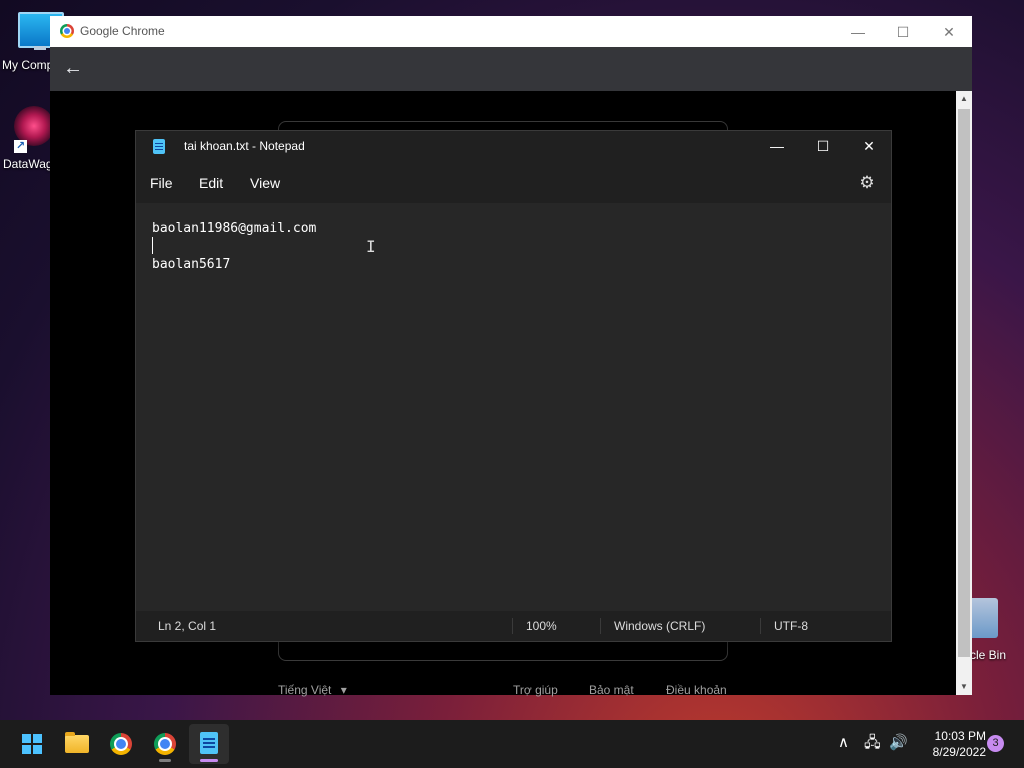 The height and width of the screenshot is (768, 1024). What do you see at coordinates (371, 246) in the screenshot?
I see `ibeam-cursor-icon: I` at bounding box center [371, 246].